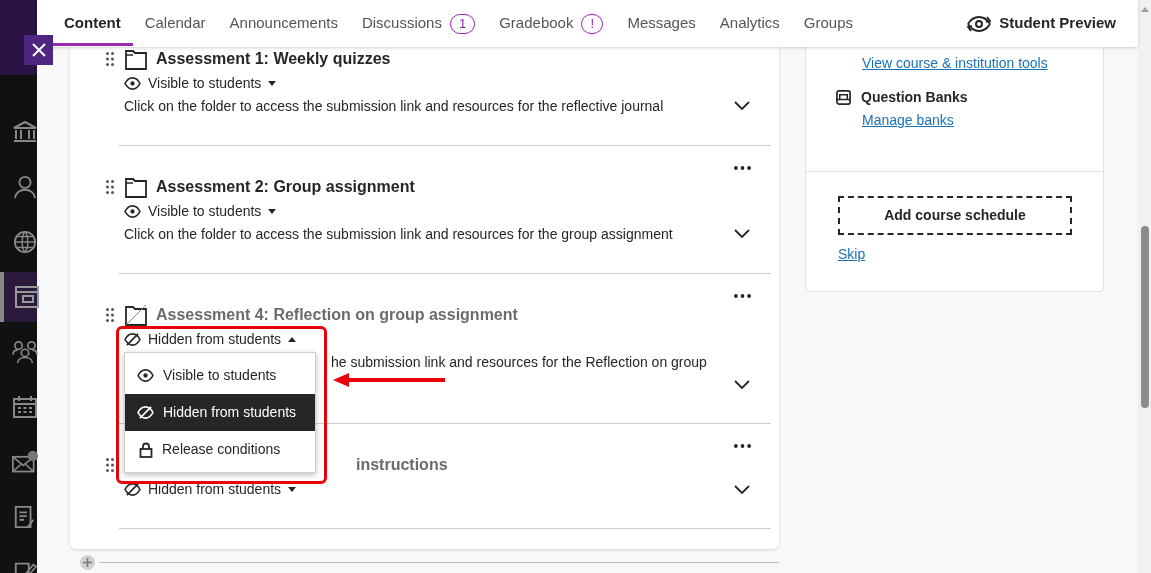  Describe the element at coordinates (955, 63) in the screenshot. I see `tools-link: View course & institution tools` at that location.